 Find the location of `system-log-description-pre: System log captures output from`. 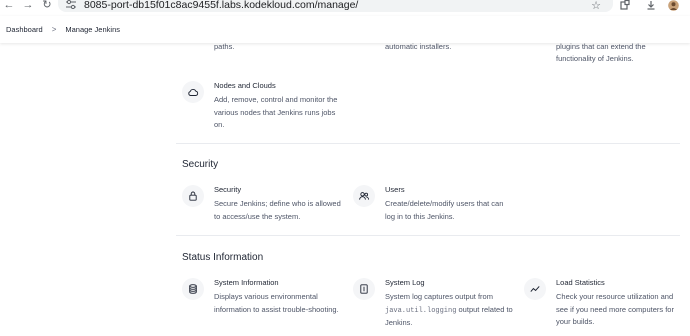

system-log-description-pre: System log captures output from is located at coordinates (439, 296).